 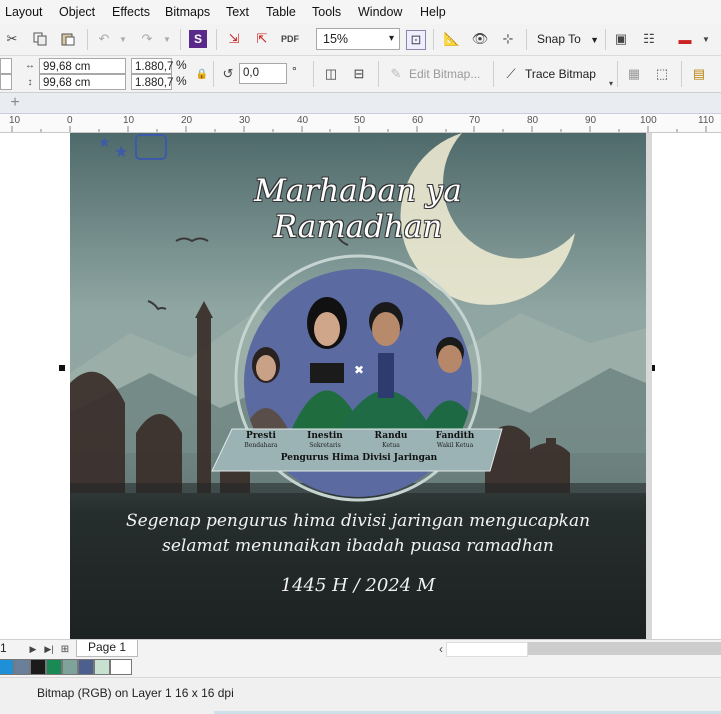 What do you see at coordinates (358, 546) in the screenshot?
I see `greeting-line-2: selamat menunaikan ibadah puasa ramadhan` at bounding box center [358, 546].